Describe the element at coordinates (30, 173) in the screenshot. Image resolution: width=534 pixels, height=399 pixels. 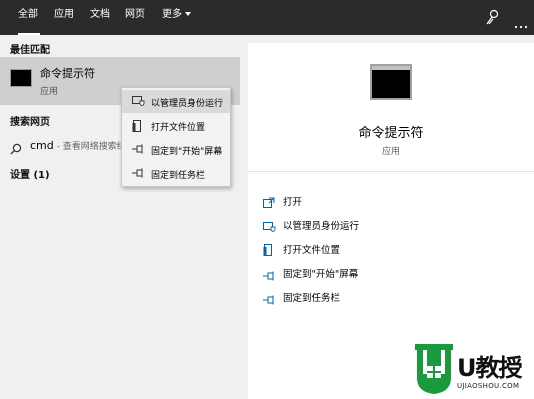
I see `settings-heading: 设置 (1)` at that location.